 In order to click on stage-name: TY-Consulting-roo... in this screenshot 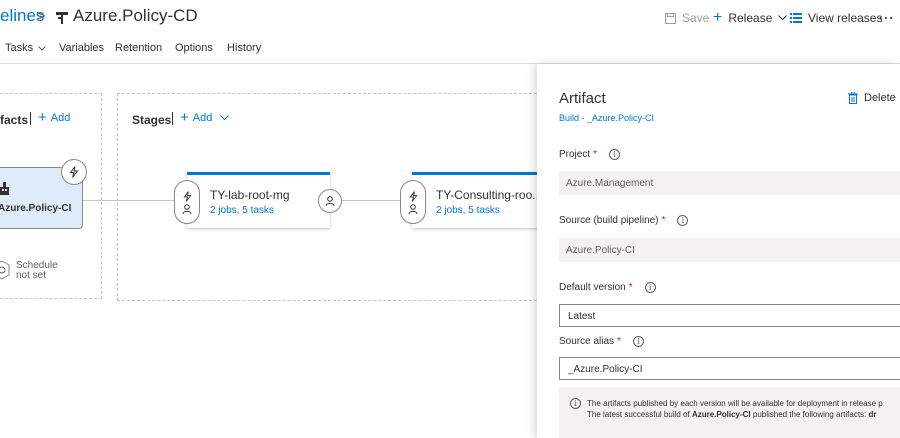, I will do `click(489, 195)`.